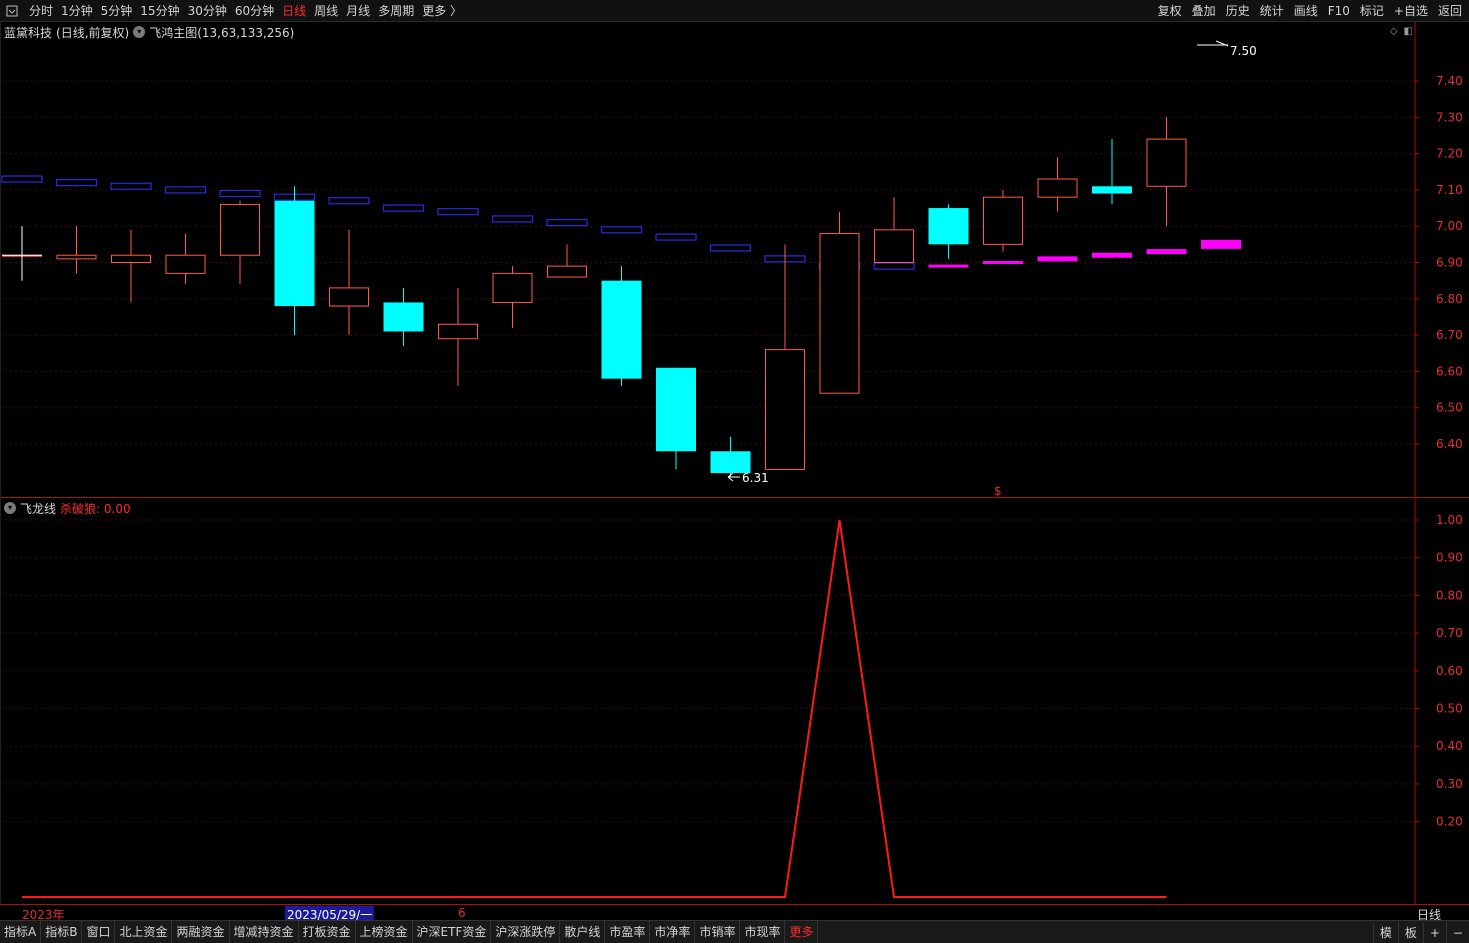 The height and width of the screenshot is (943, 1469). Describe the element at coordinates (1457, 932) in the screenshot. I see `bottom-right-button-3: −` at that location.